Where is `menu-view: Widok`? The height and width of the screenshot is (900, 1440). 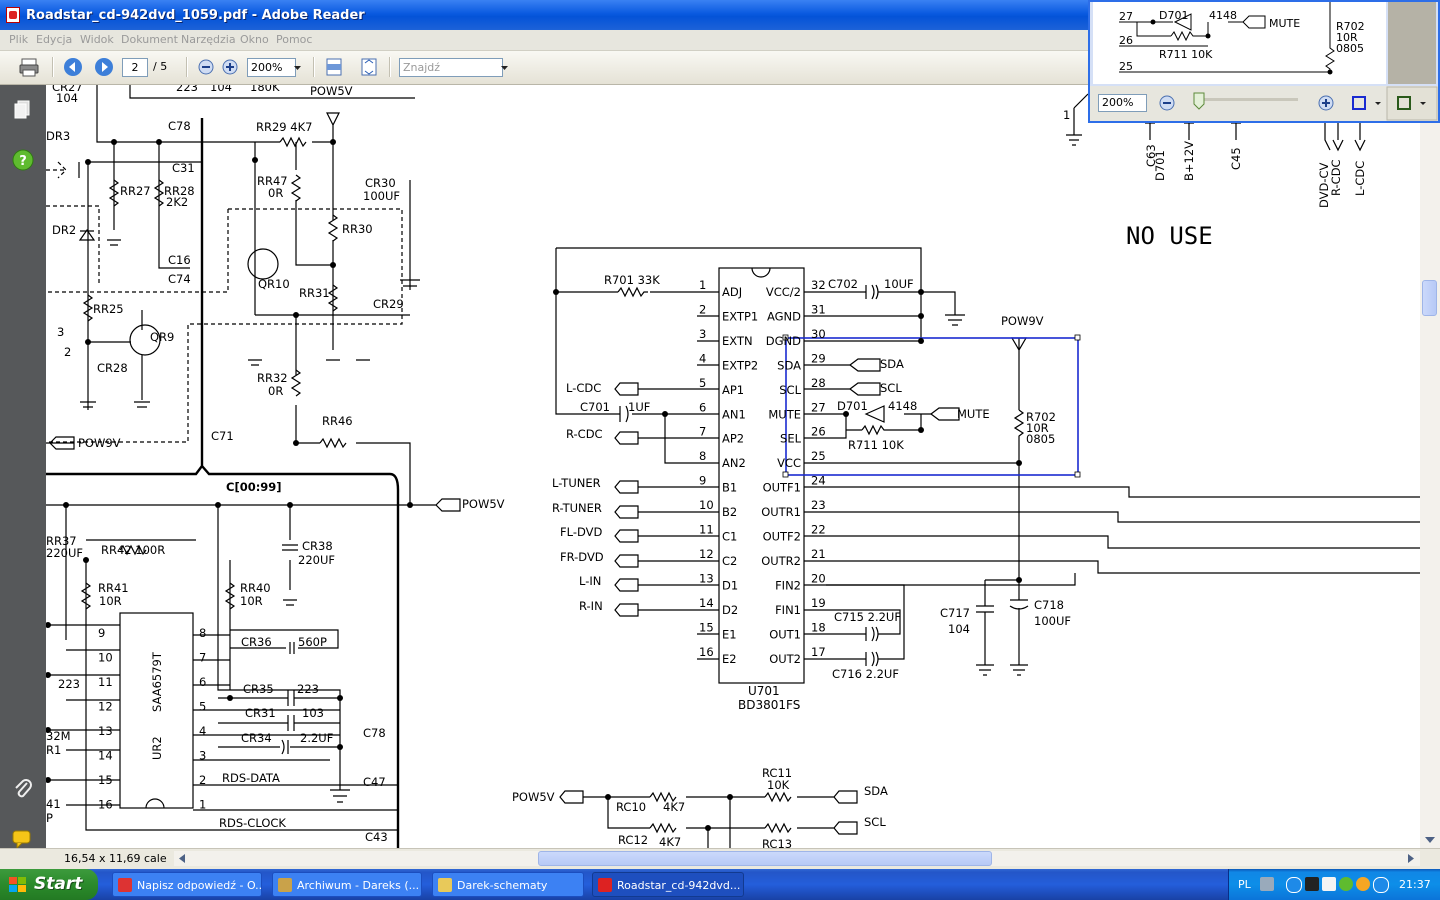
menu-view: Widok is located at coordinates (97, 39).